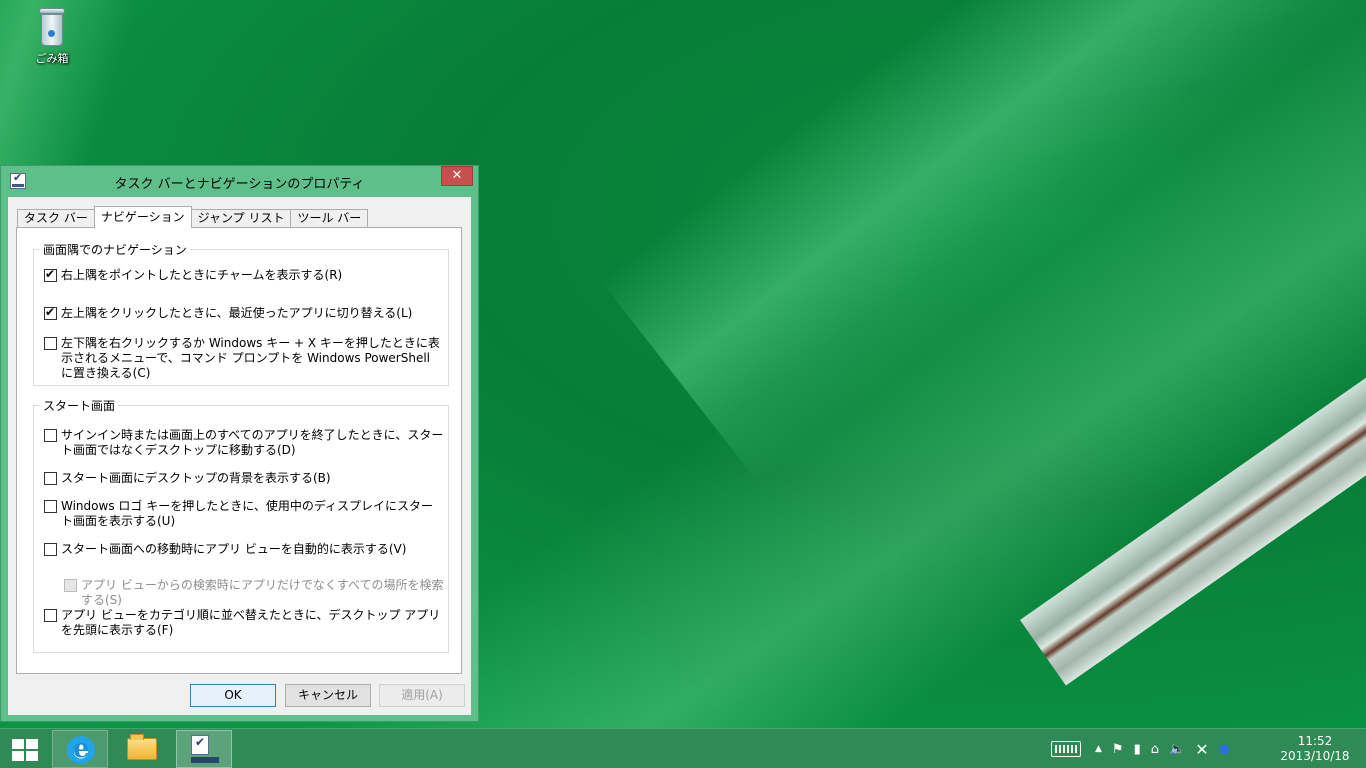 This screenshot has width=1366, height=768. I want to click on cancel-button: キャンセル, so click(328, 695).